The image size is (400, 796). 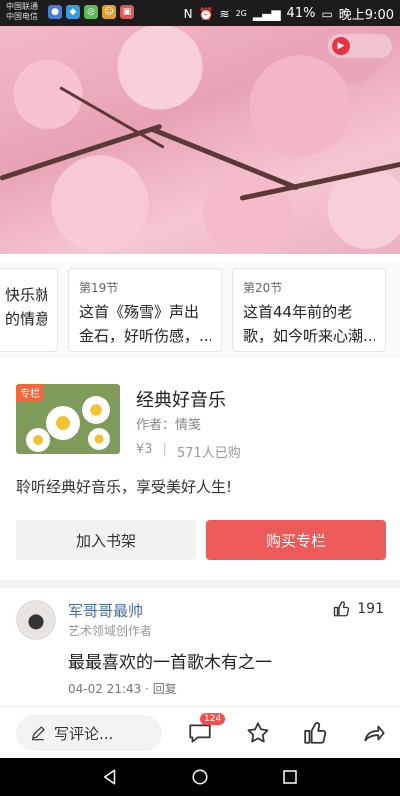 I want to click on back-triangle-icon, so click(x=110, y=777).